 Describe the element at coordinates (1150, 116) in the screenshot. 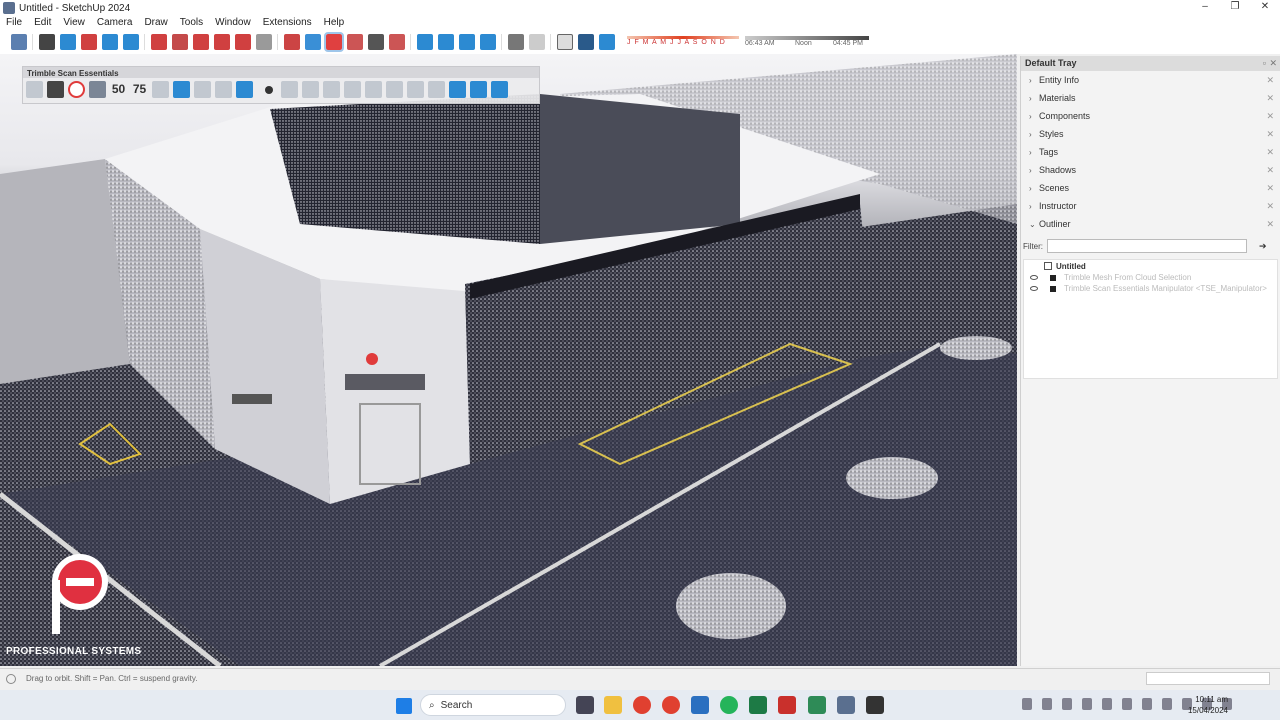

I see `panel-components: › Components ✕` at that location.